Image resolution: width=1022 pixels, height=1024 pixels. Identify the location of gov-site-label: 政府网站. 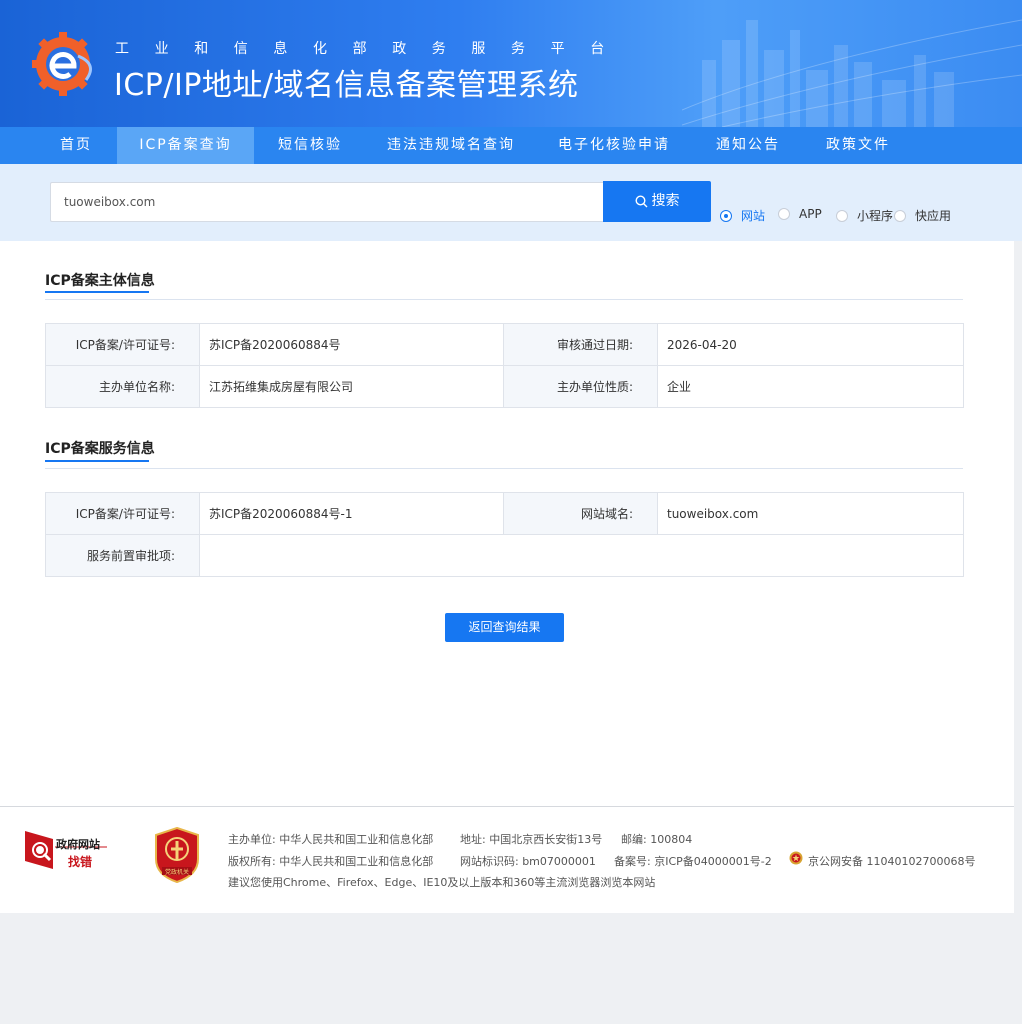
(78, 844).